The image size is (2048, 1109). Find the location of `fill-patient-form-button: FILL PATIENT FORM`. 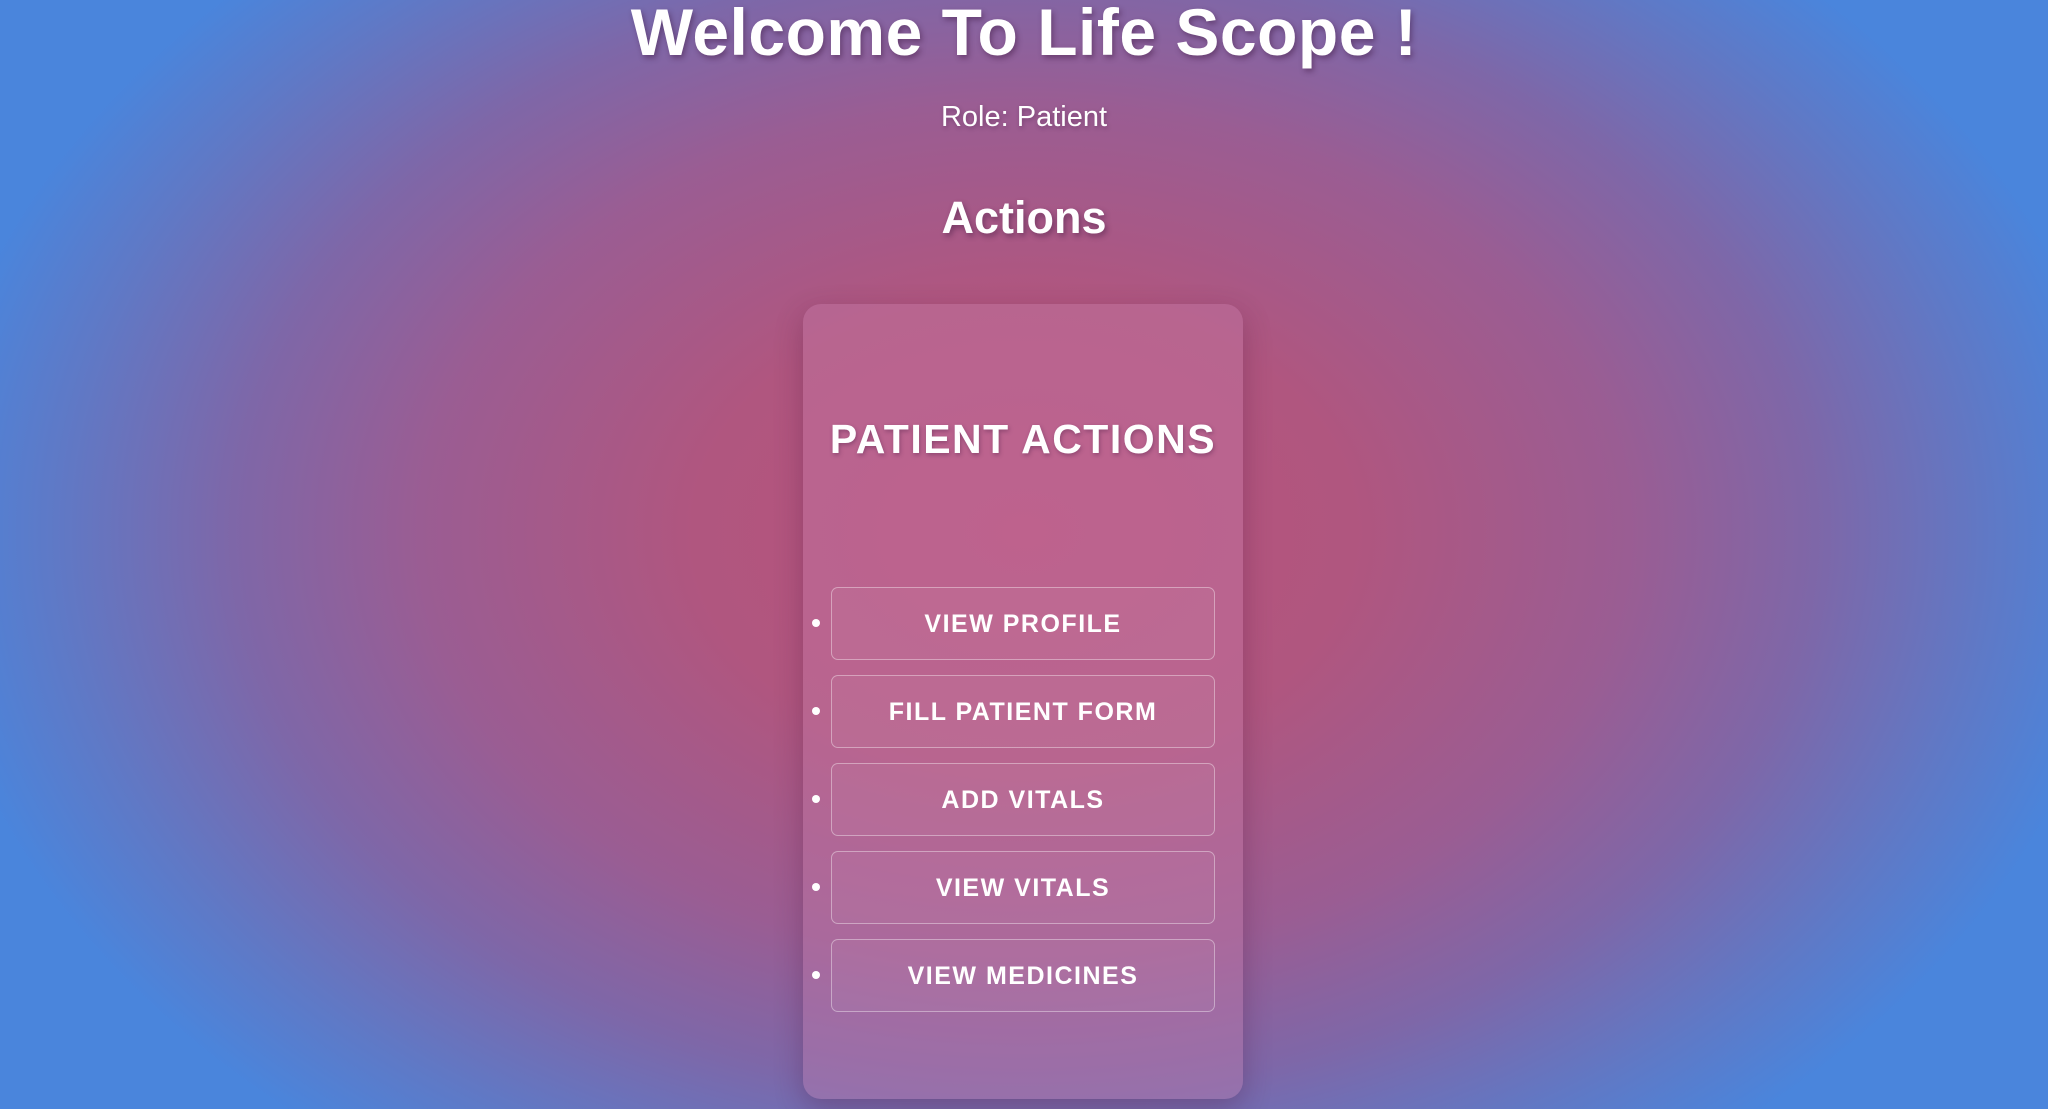

fill-patient-form-button: FILL PATIENT FORM is located at coordinates (1023, 711).